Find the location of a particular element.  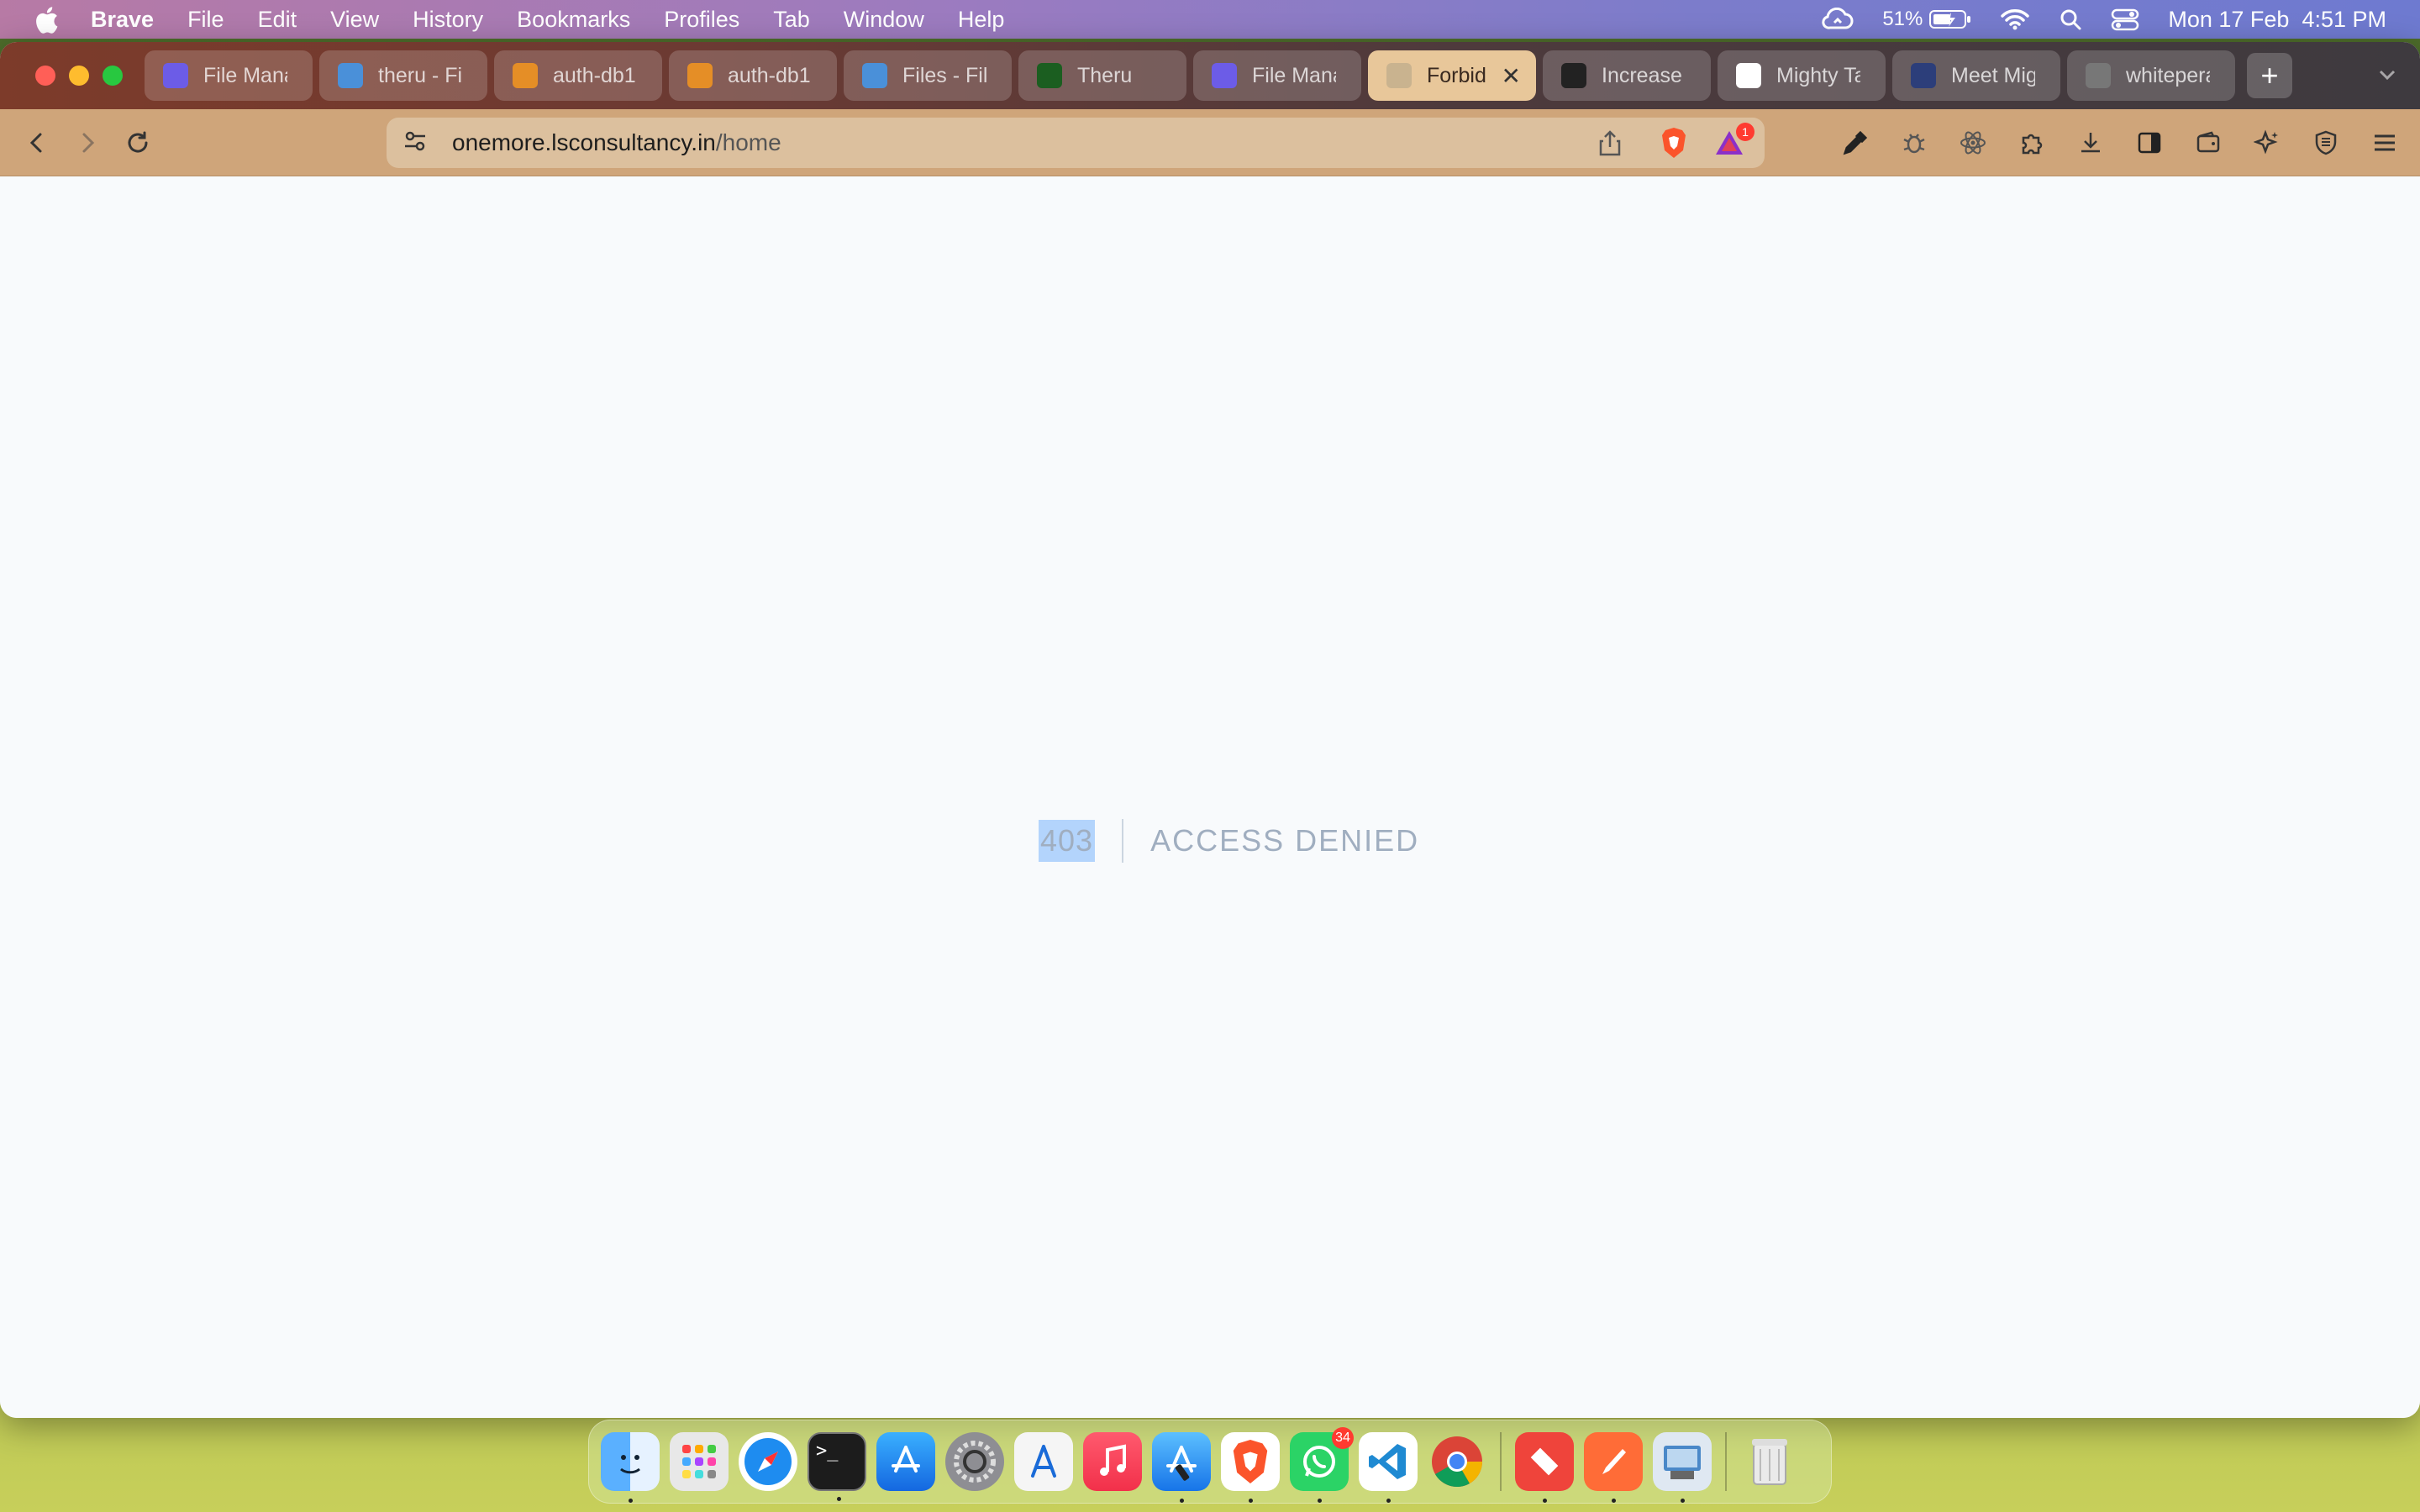

tab-title: Theru is located at coordinates (1105, 75).